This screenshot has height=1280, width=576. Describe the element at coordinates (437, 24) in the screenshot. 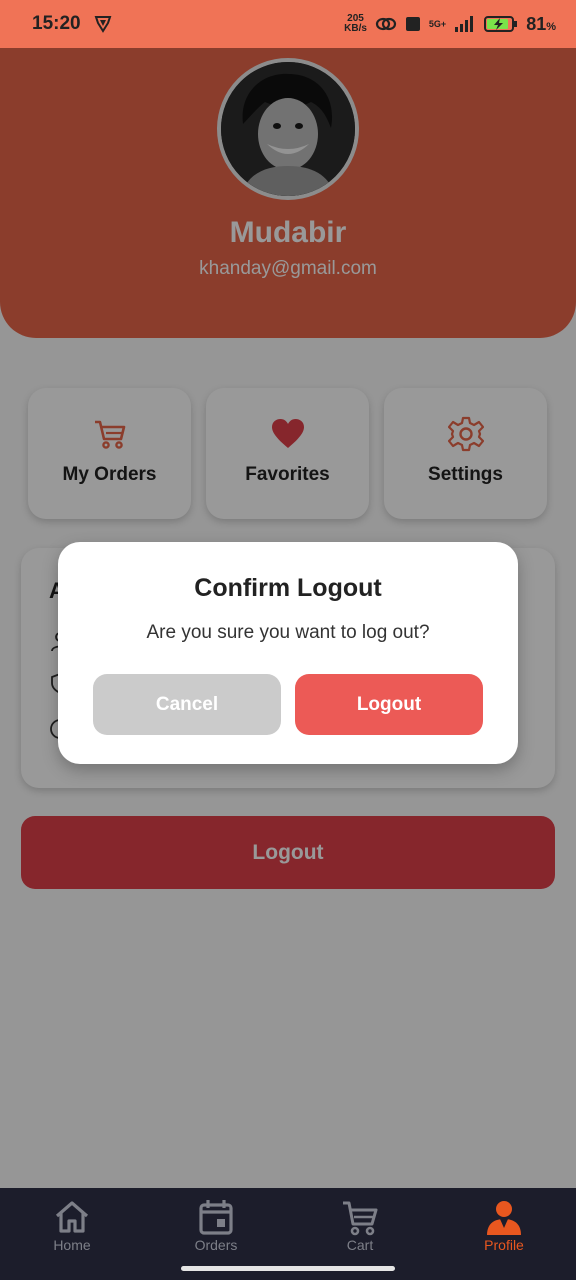

I see `signal-type: 5G+` at that location.